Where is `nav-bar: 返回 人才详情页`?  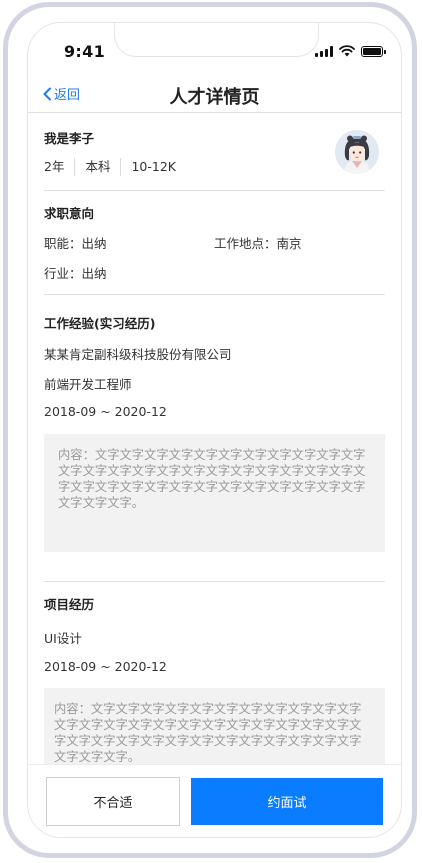 nav-bar: 返回 人才详情页 is located at coordinates (214, 94).